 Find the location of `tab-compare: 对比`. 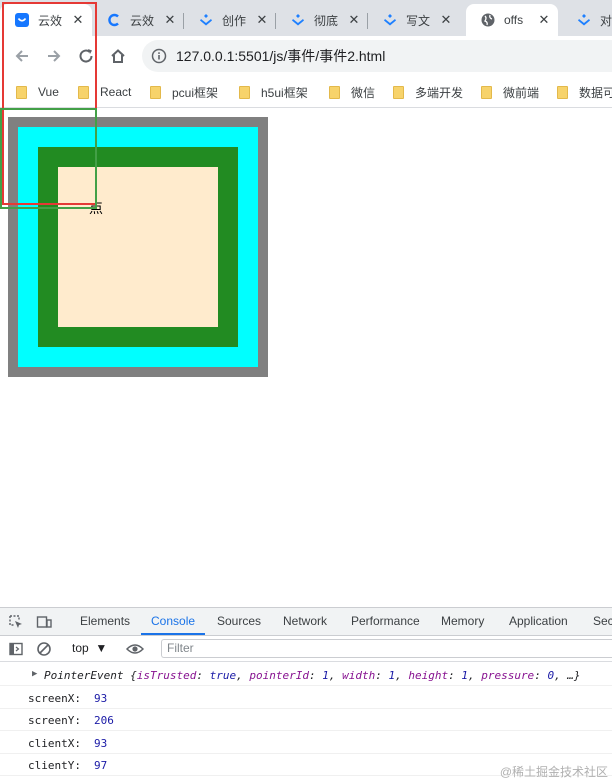

tab-compare: 对比 is located at coordinates (587, 20).